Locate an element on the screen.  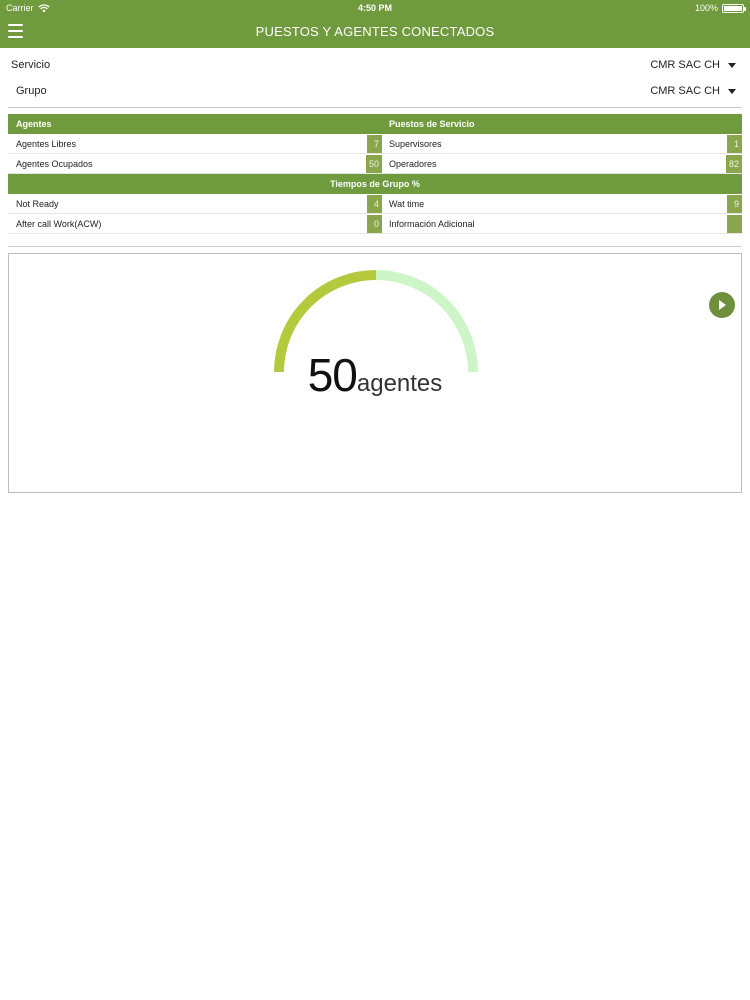
wat-time-value: 9 is located at coordinates (734, 204).